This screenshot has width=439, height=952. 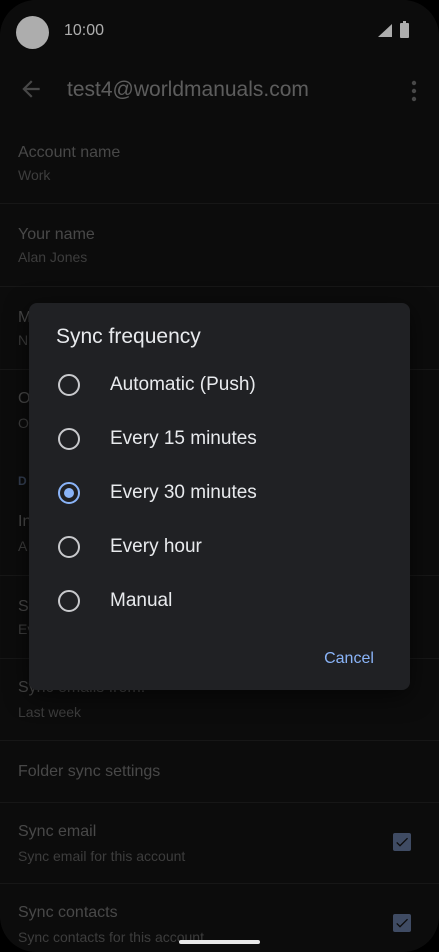 What do you see at coordinates (349, 659) in the screenshot?
I see `cancel-button: Cancel` at bounding box center [349, 659].